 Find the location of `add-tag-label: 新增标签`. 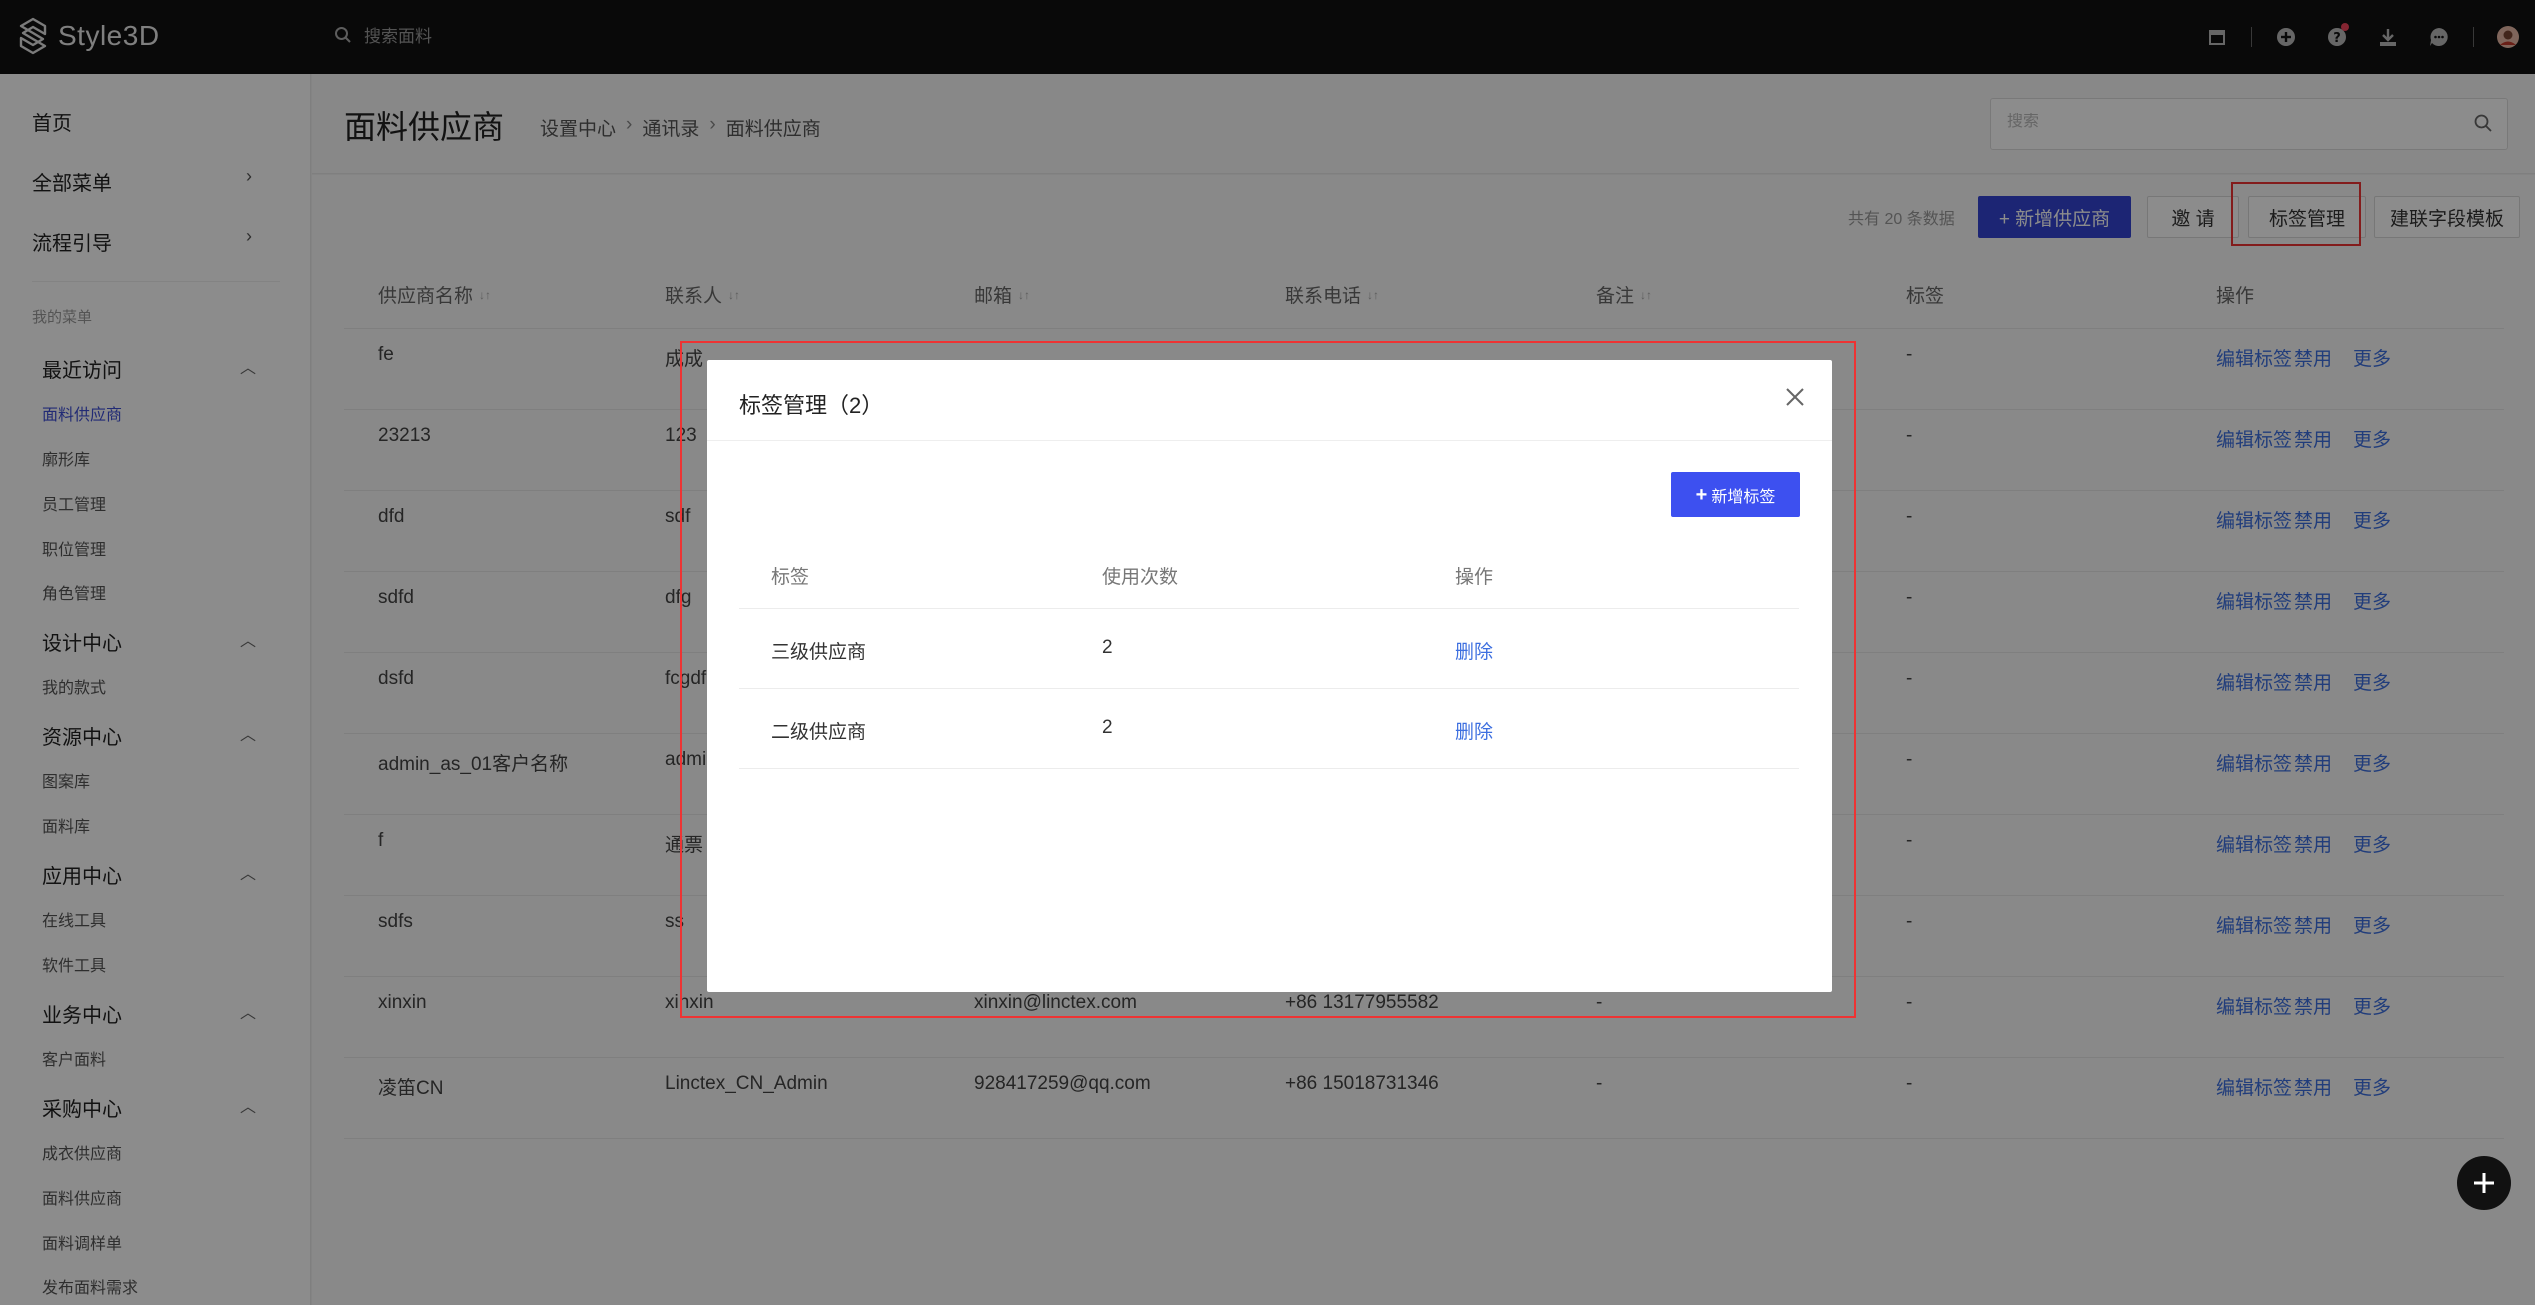

add-tag-label: 新增标签 is located at coordinates (1743, 497).